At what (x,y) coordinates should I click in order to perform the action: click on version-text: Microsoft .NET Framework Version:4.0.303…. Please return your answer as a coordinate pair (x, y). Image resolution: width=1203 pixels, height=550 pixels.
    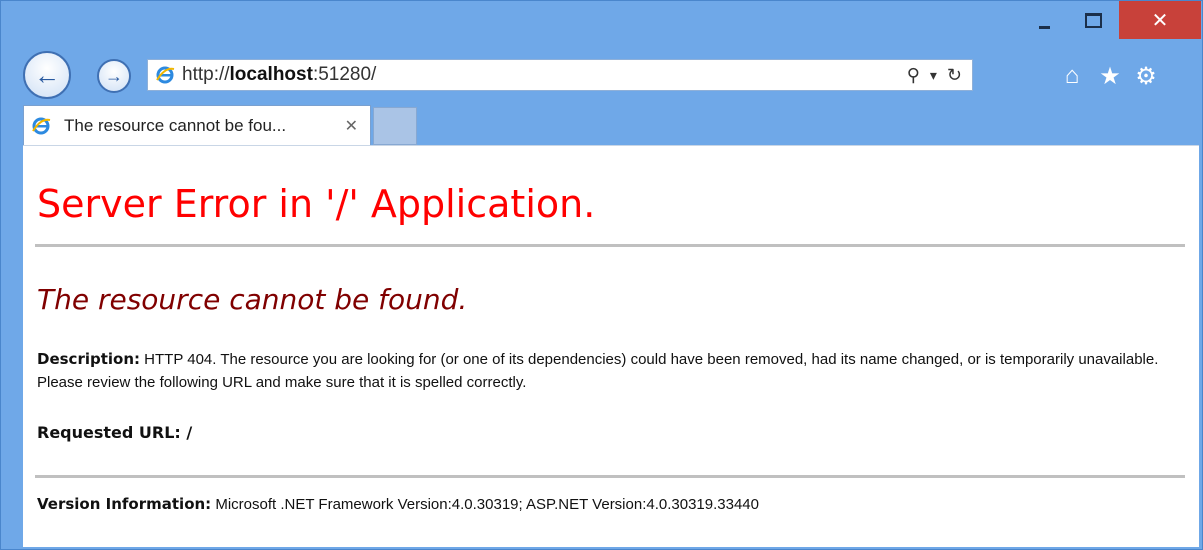
    Looking at the image, I should click on (485, 504).